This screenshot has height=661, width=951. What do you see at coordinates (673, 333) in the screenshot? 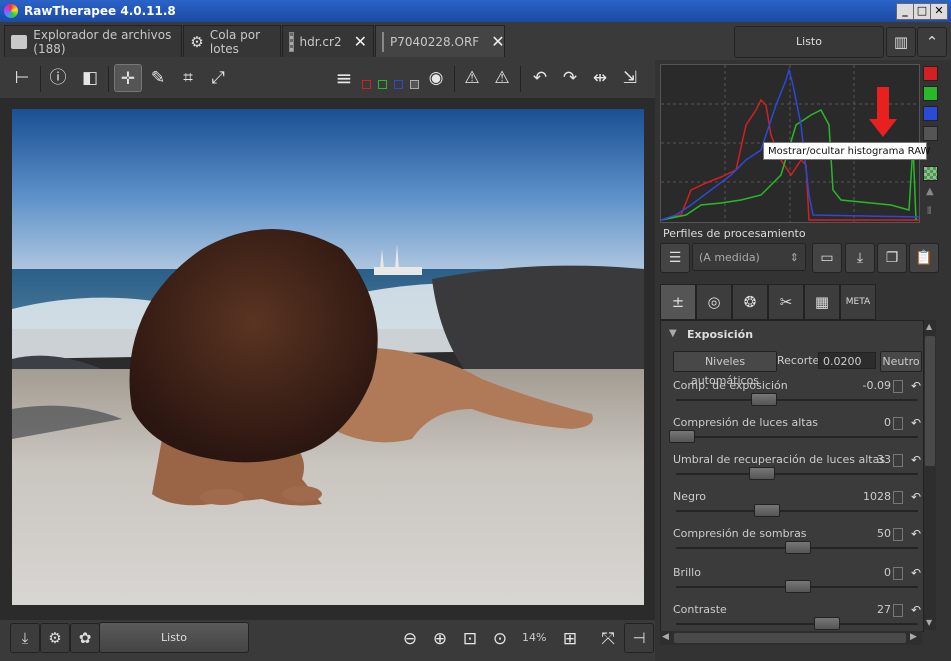
I see `collapse-icon: ▼` at bounding box center [673, 333].